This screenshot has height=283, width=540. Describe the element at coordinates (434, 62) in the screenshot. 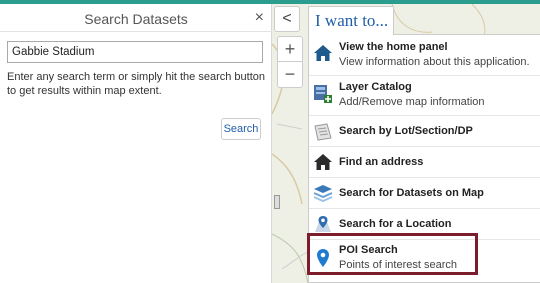

I see `menu-item-subtitle: View information about this application.` at that location.